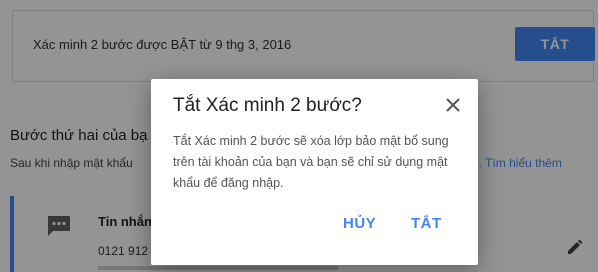 The width and height of the screenshot is (598, 272). I want to click on cancel-button: HỦY, so click(359, 223).